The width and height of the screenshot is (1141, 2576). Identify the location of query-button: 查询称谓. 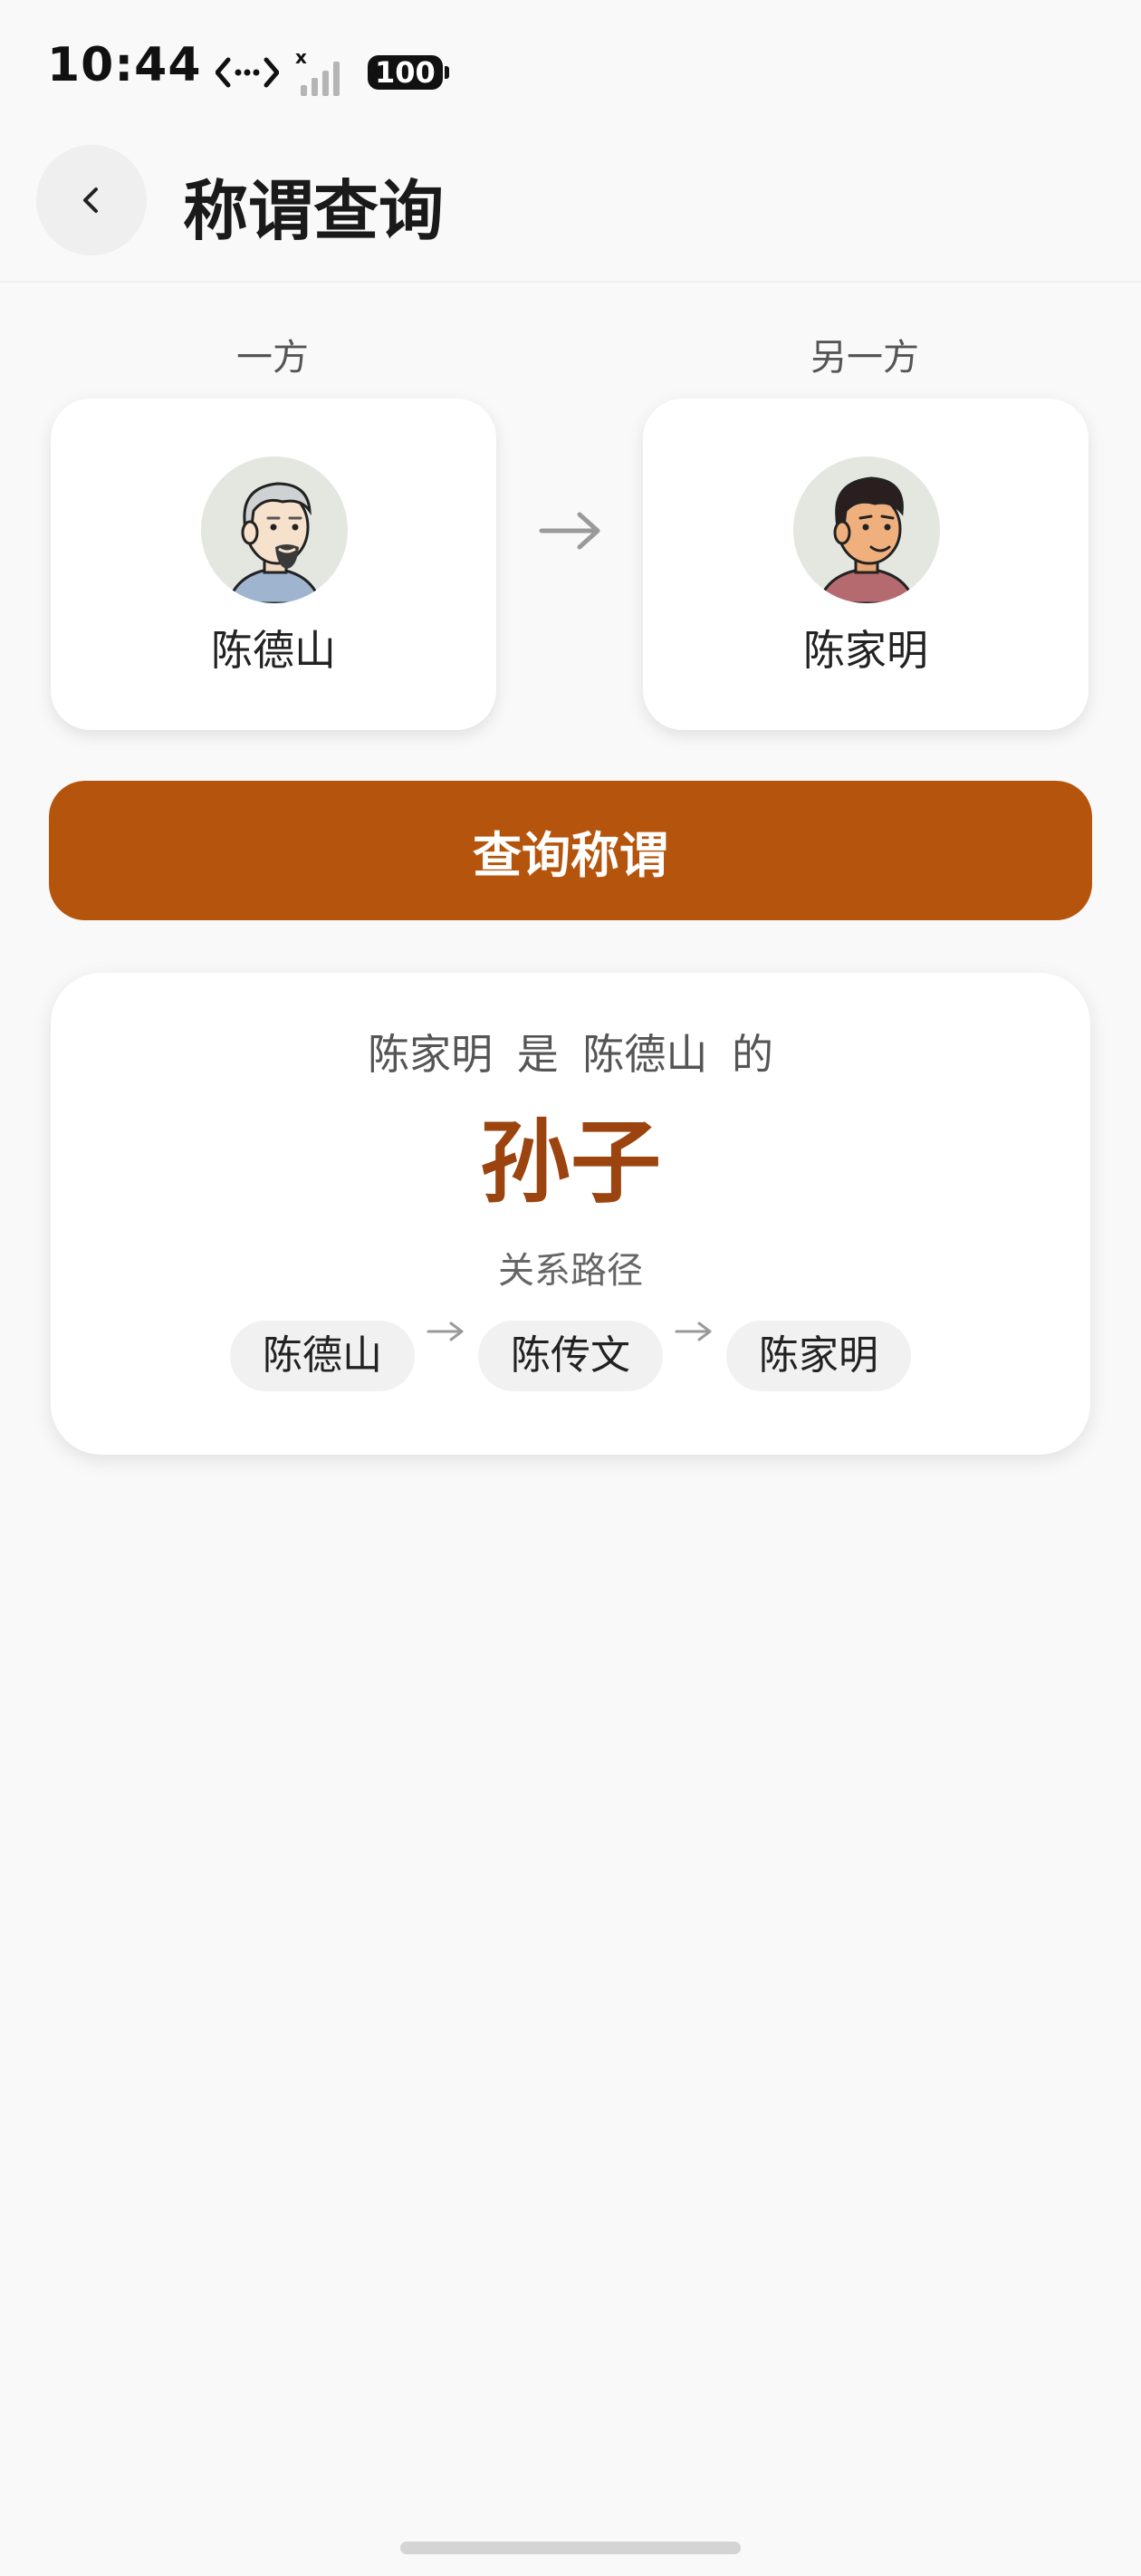
(570, 850).